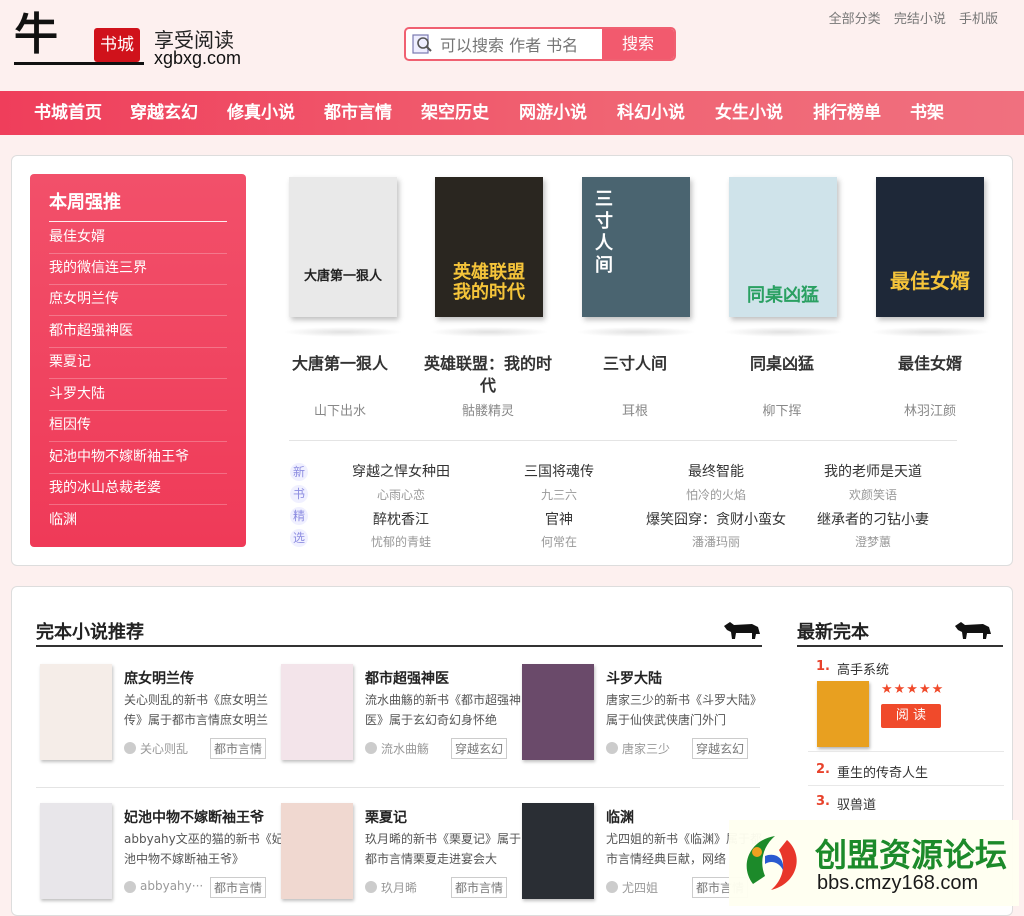  What do you see at coordinates (523, 44) in the screenshot?
I see `search-input` at bounding box center [523, 44].